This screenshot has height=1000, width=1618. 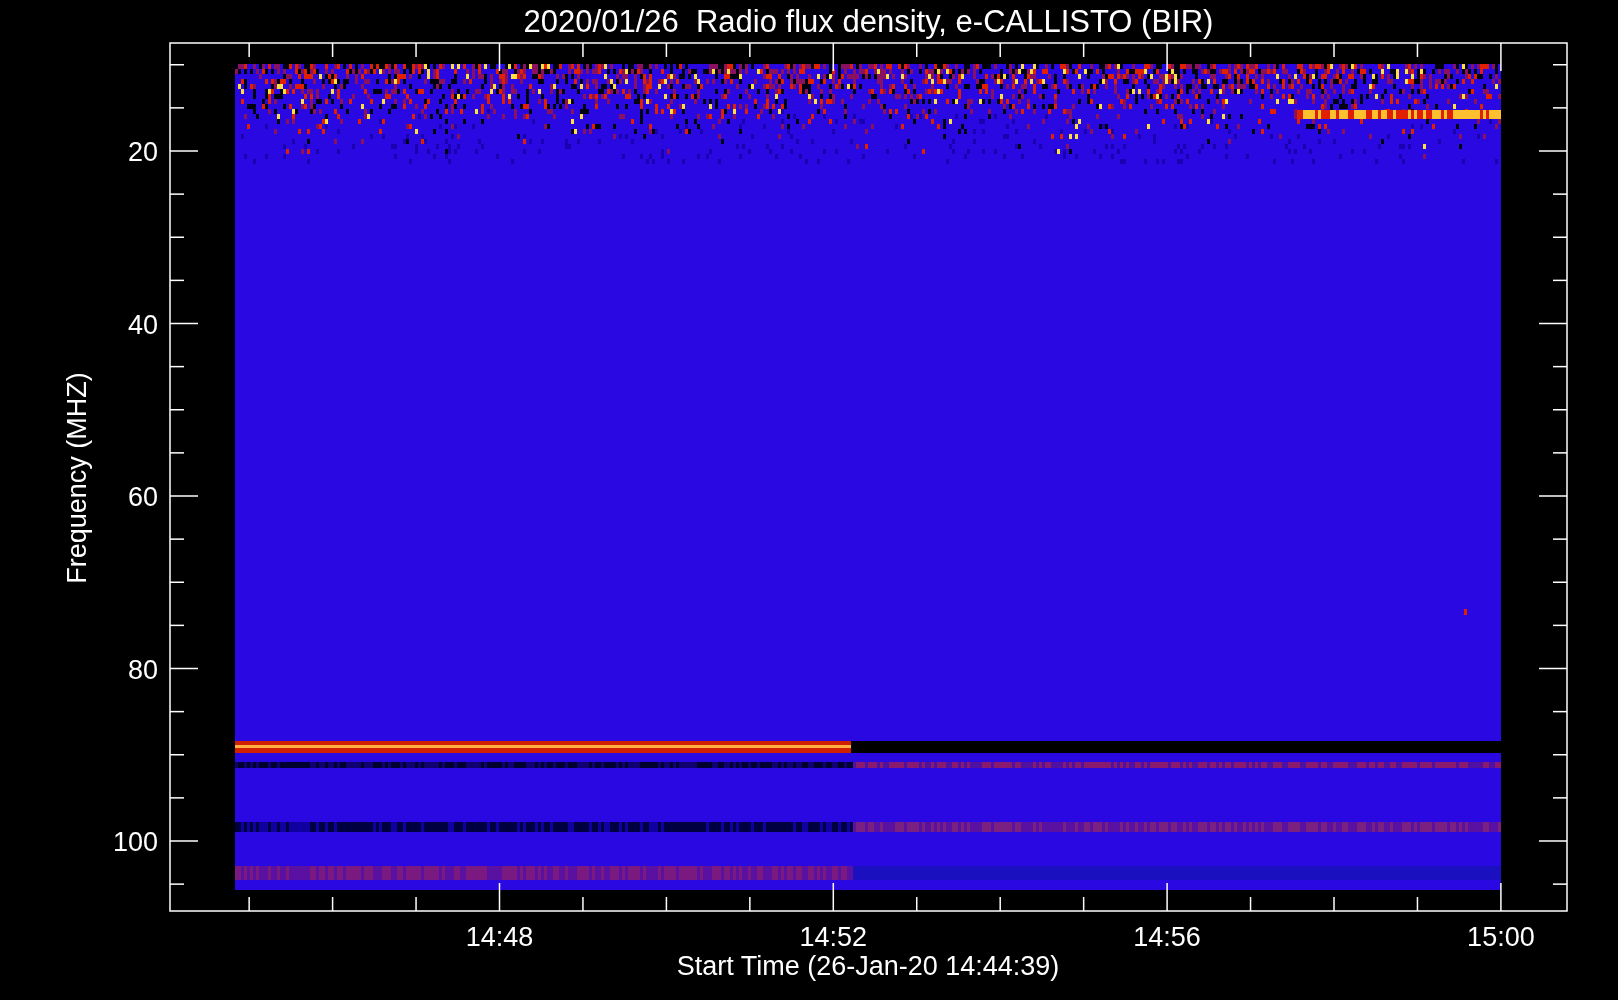 What do you see at coordinates (135, 842) in the screenshot?
I see `tick-label: 100` at bounding box center [135, 842].